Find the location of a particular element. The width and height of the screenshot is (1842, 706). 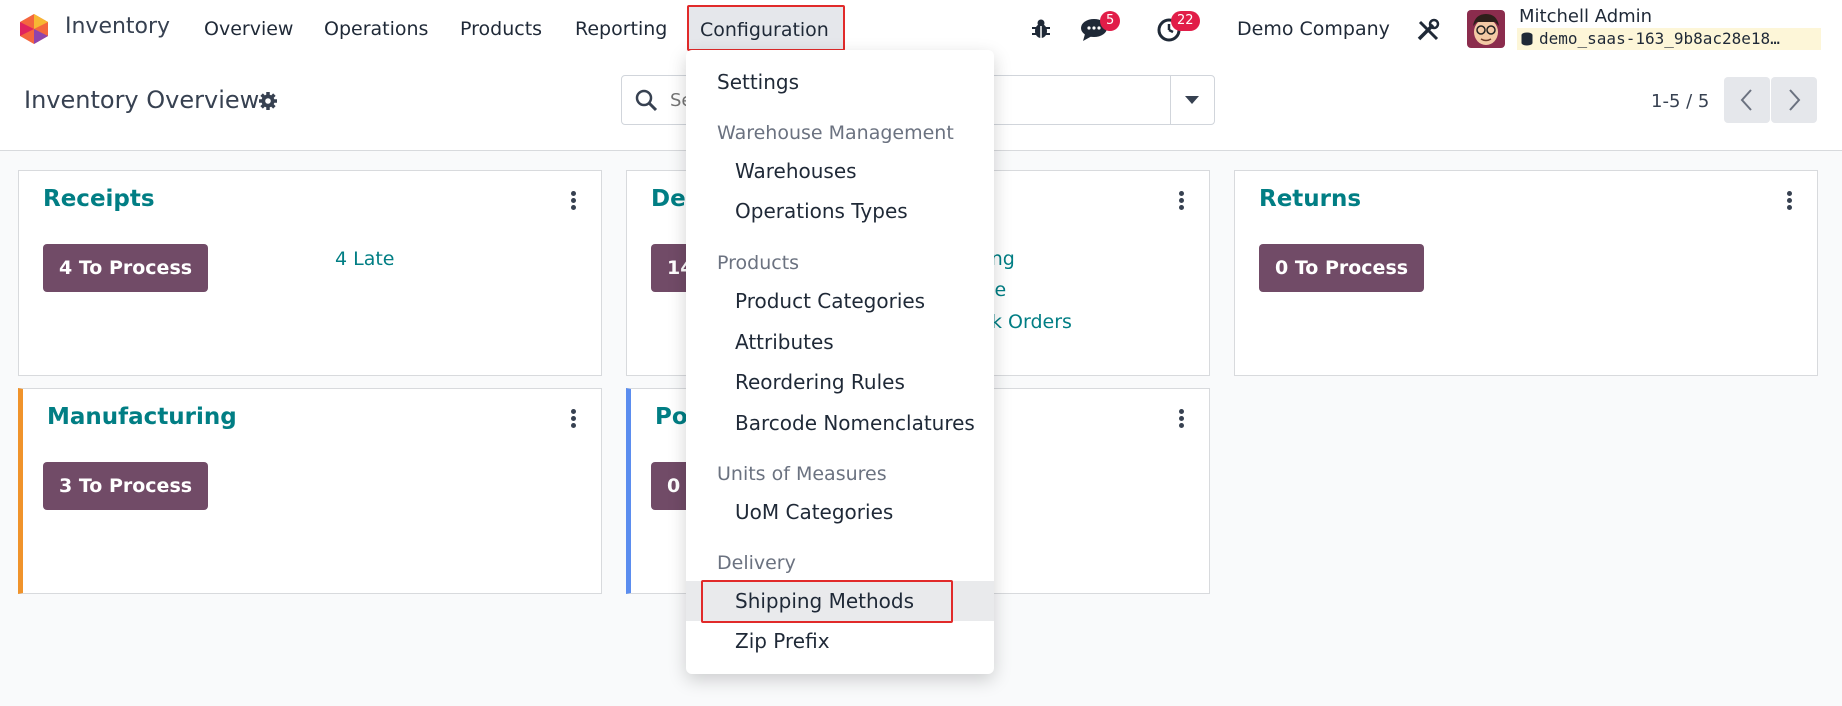

menu-settings: Settings is located at coordinates (758, 82).